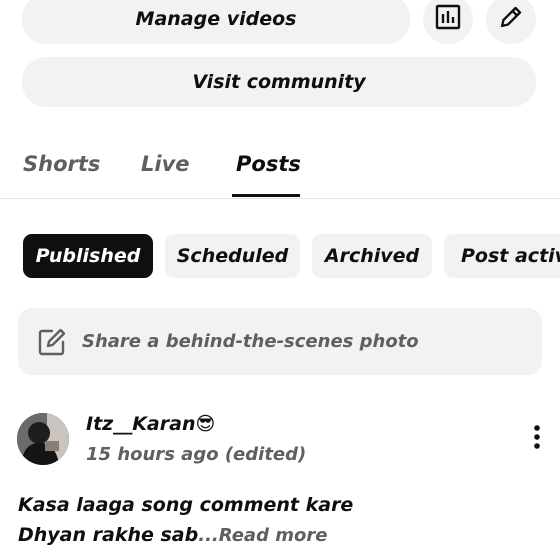 This screenshot has height=560, width=560. I want to click on manage-videos-button: Manage videos, so click(216, 22).